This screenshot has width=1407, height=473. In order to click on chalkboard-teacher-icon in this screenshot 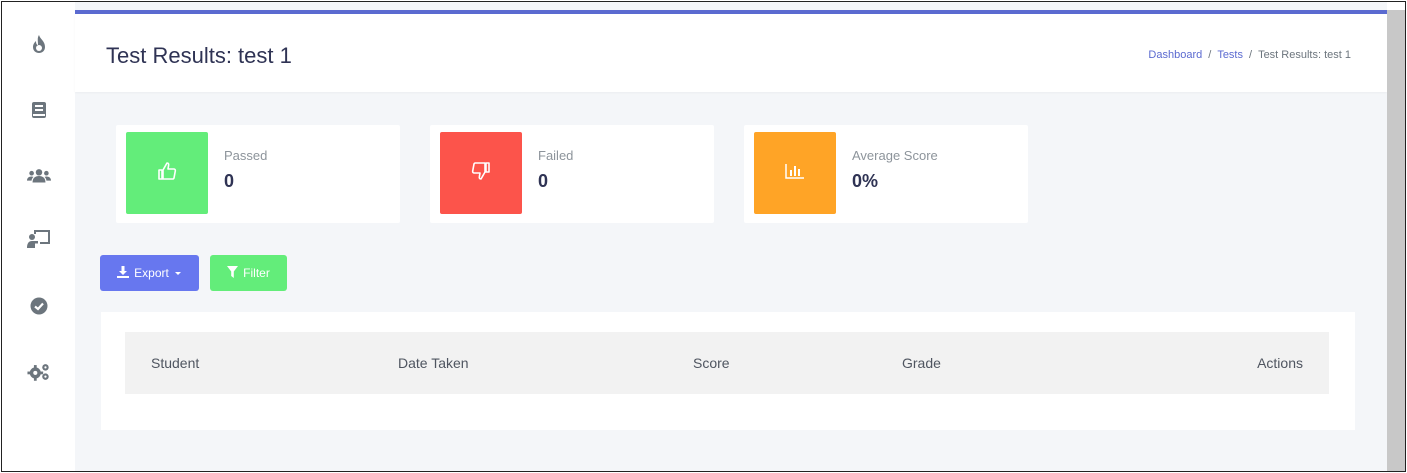, I will do `click(39, 239)`.